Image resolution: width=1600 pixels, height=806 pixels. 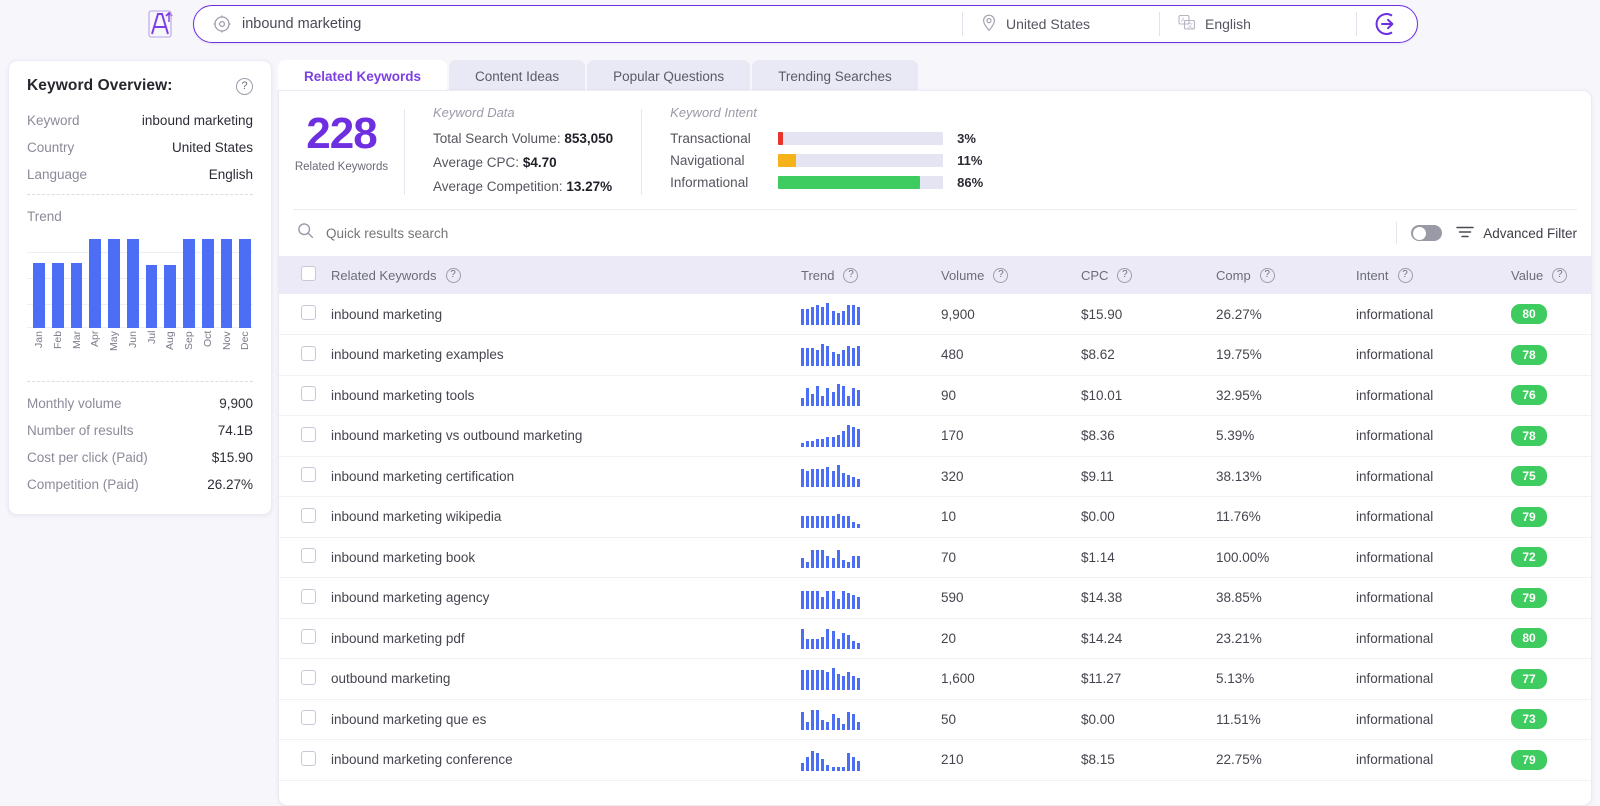 I want to click on keyword-cell: inbound marketing que es, so click(x=566, y=719).